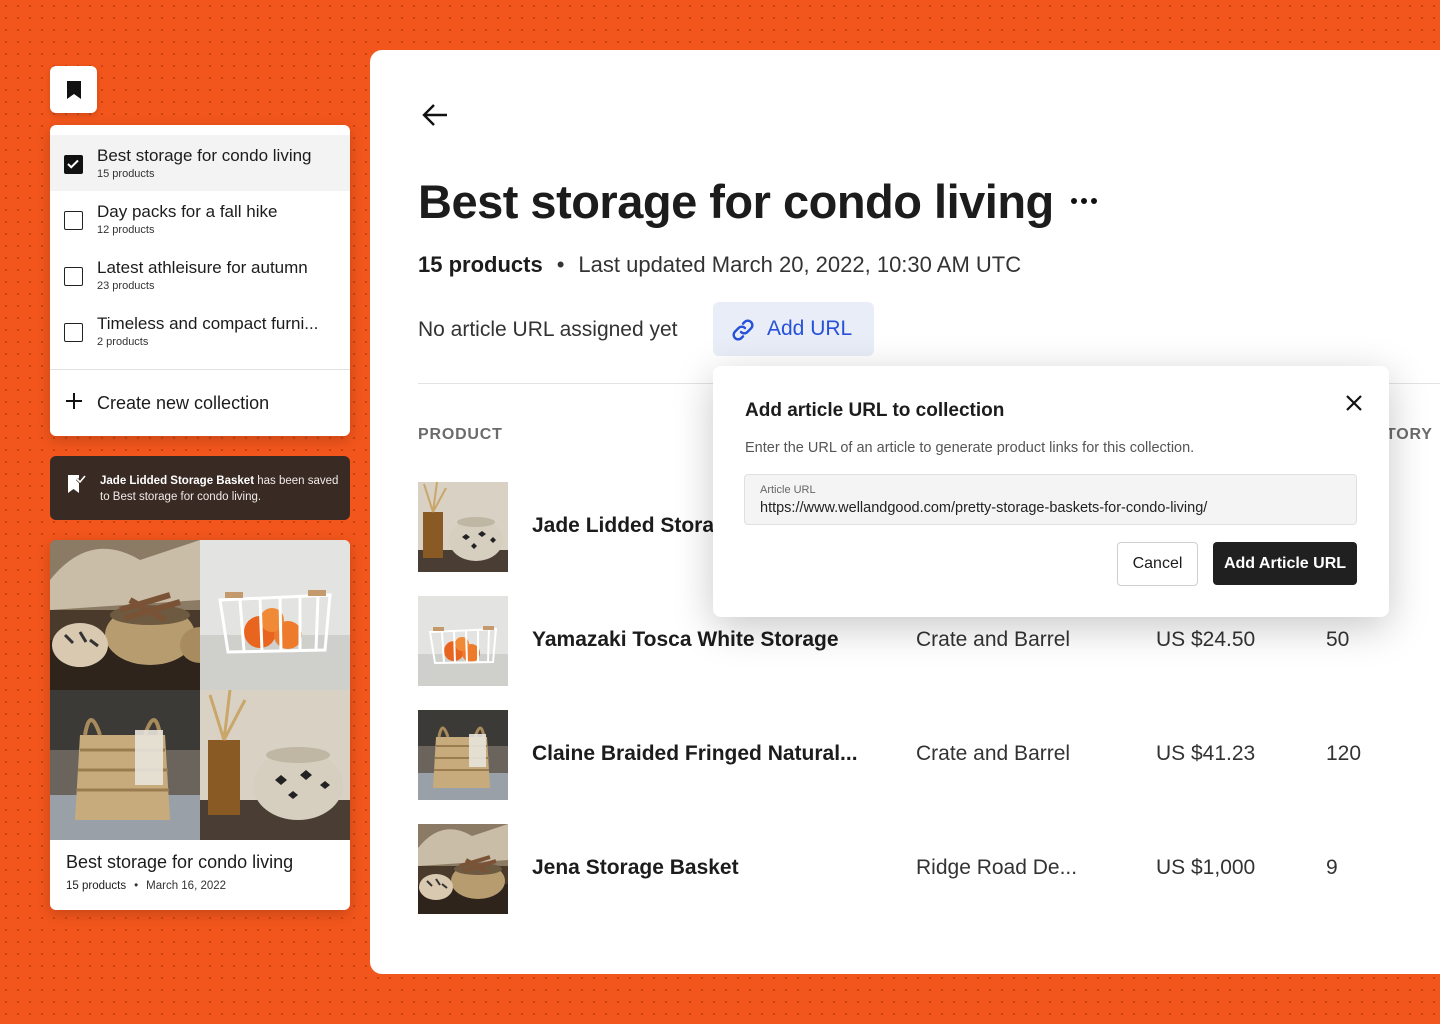 The image size is (1440, 1024). Describe the element at coordinates (1206, 639) in the screenshot. I see `product-price: US $24.50` at that location.